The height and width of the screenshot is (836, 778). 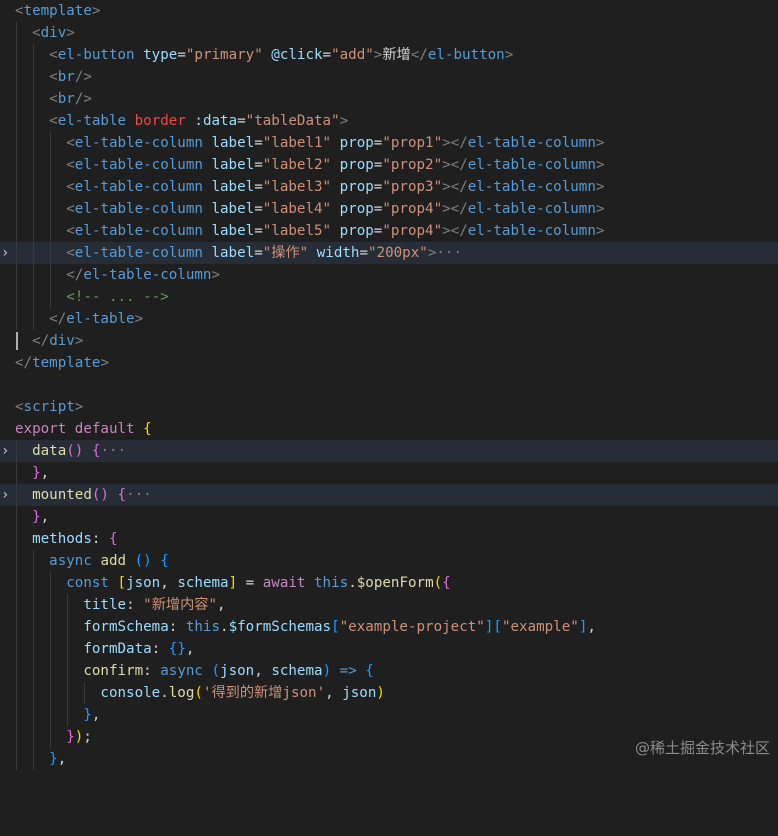 What do you see at coordinates (199, 121) in the screenshot?
I see `code-line-text: <el-table border :data="tableData">` at bounding box center [199, 121].